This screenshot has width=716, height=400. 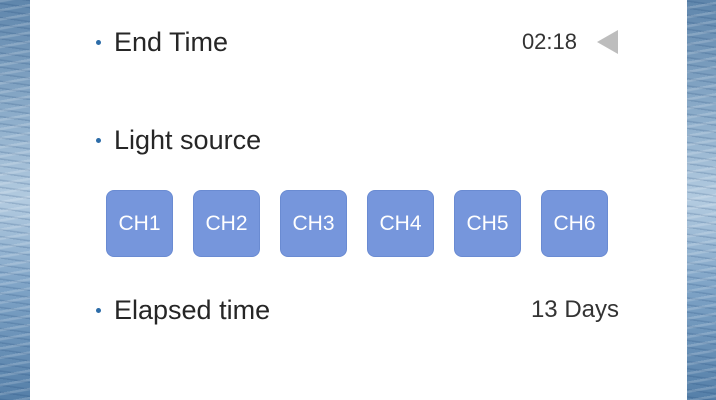 What do you see at coordinates (171, 41) in the screenshot?
I see `end-time-label: End Time` at bounding box center [171, 41].